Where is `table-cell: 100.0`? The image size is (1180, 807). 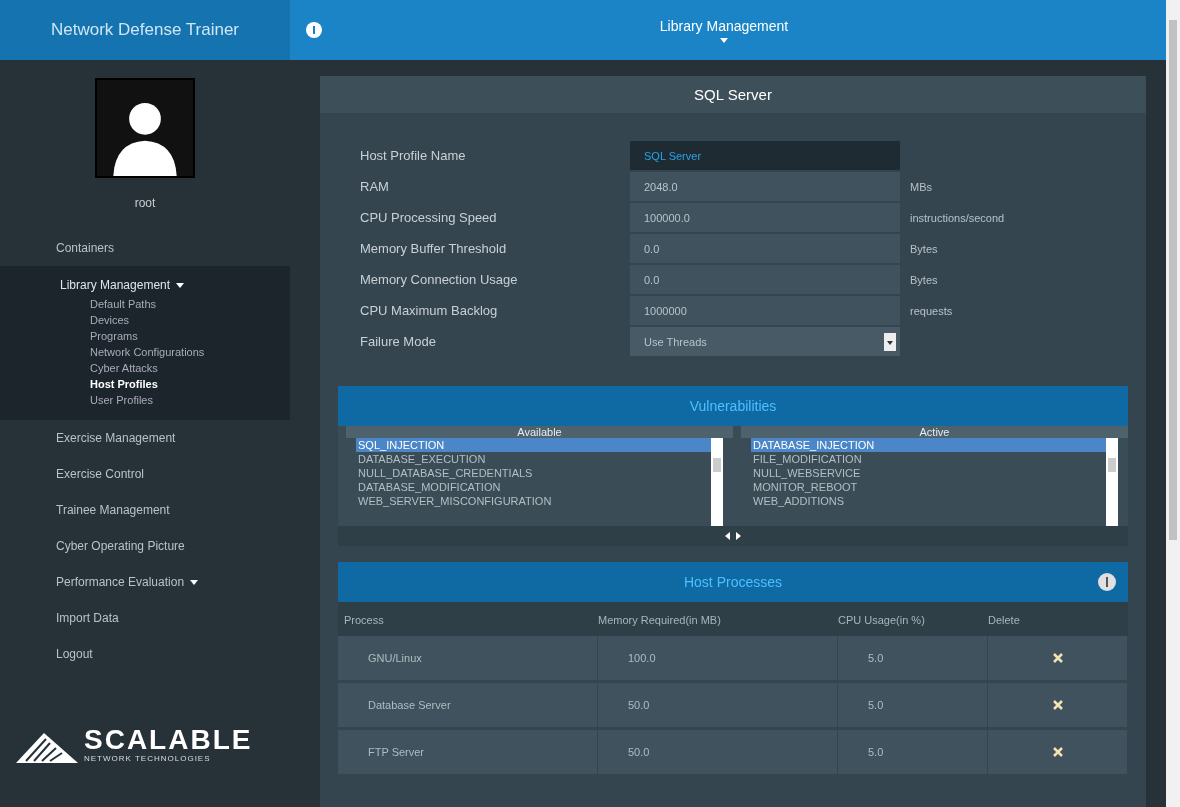 table-cell: 100.0 is located at coordinates (718, 659).